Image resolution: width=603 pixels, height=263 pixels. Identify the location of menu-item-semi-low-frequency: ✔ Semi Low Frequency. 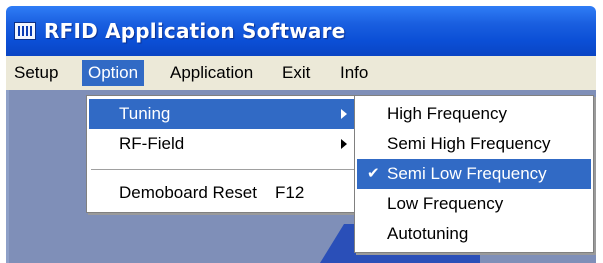
(474, 174).